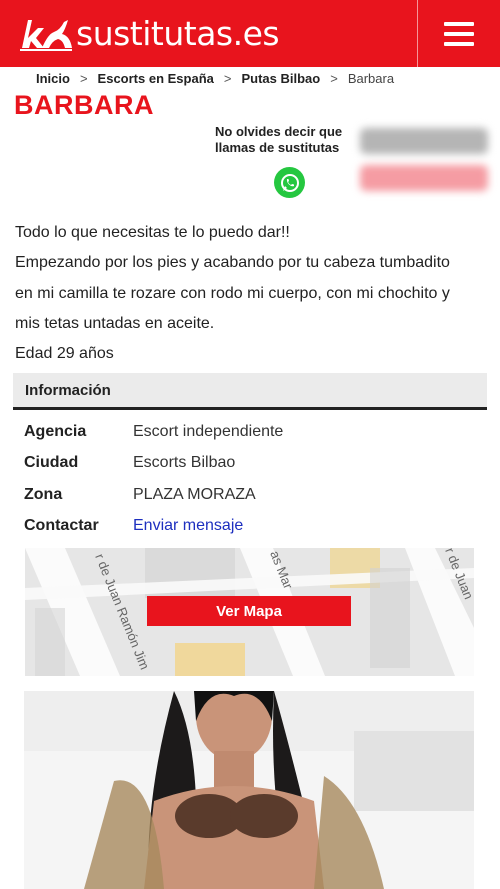  I want to click on info-value: PLAZA MORAZA, so click(194, 494).